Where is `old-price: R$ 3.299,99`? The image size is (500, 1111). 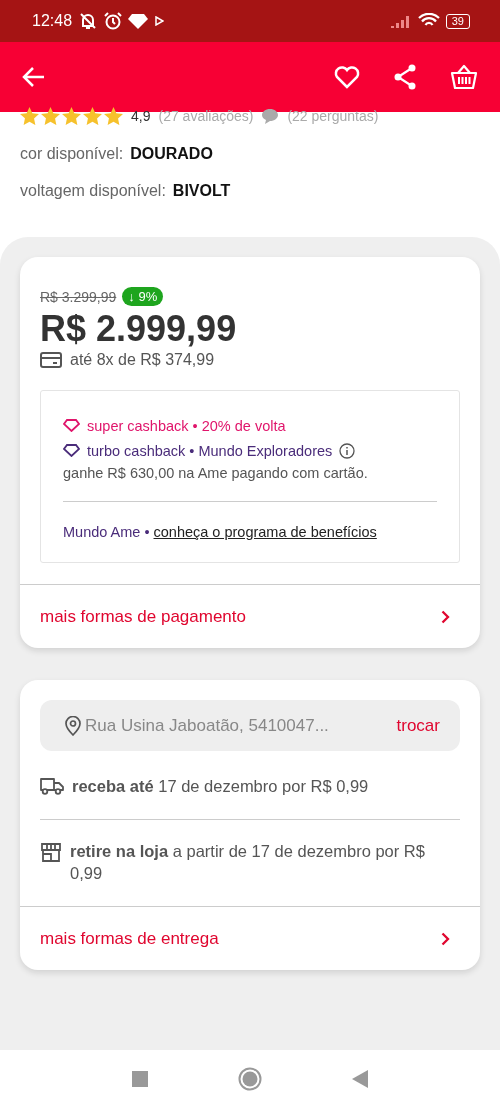
old-price: R$ 3.299,99 is located at coordinates (78, 296).